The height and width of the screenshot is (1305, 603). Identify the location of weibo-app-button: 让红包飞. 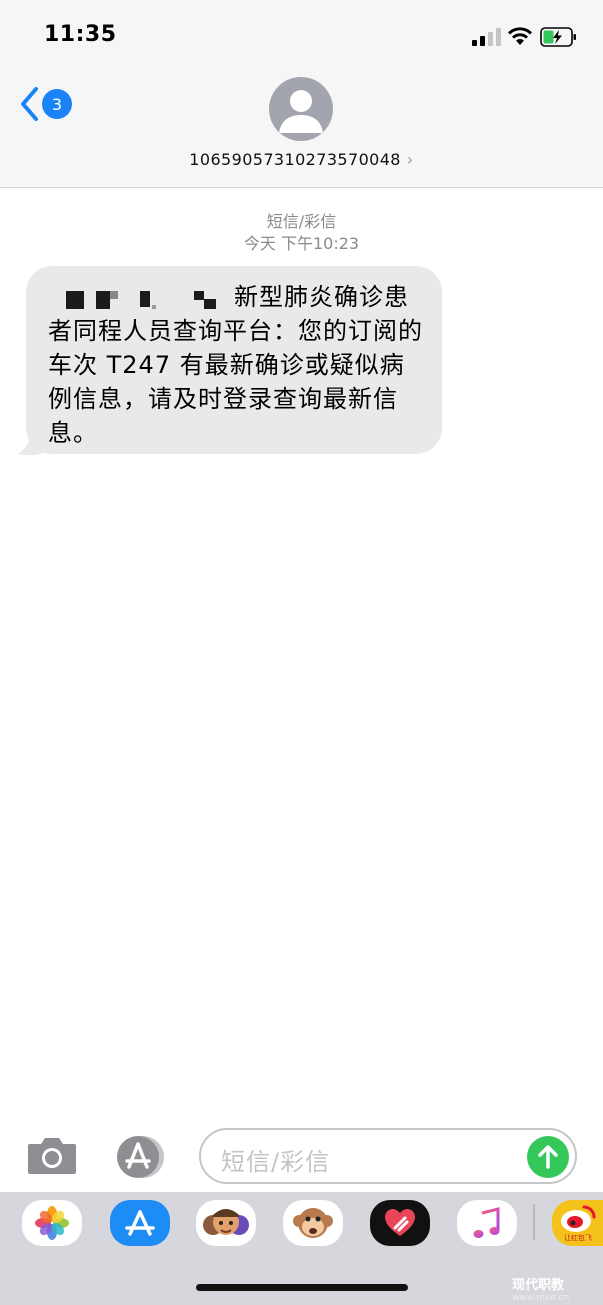
(577, 1223).